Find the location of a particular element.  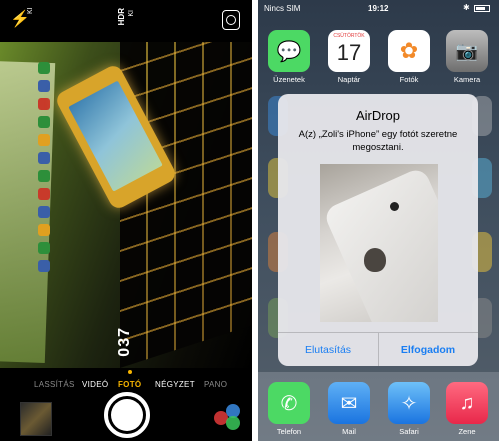

mode-video: VIDEÓ is located at coordinates (95, 384).